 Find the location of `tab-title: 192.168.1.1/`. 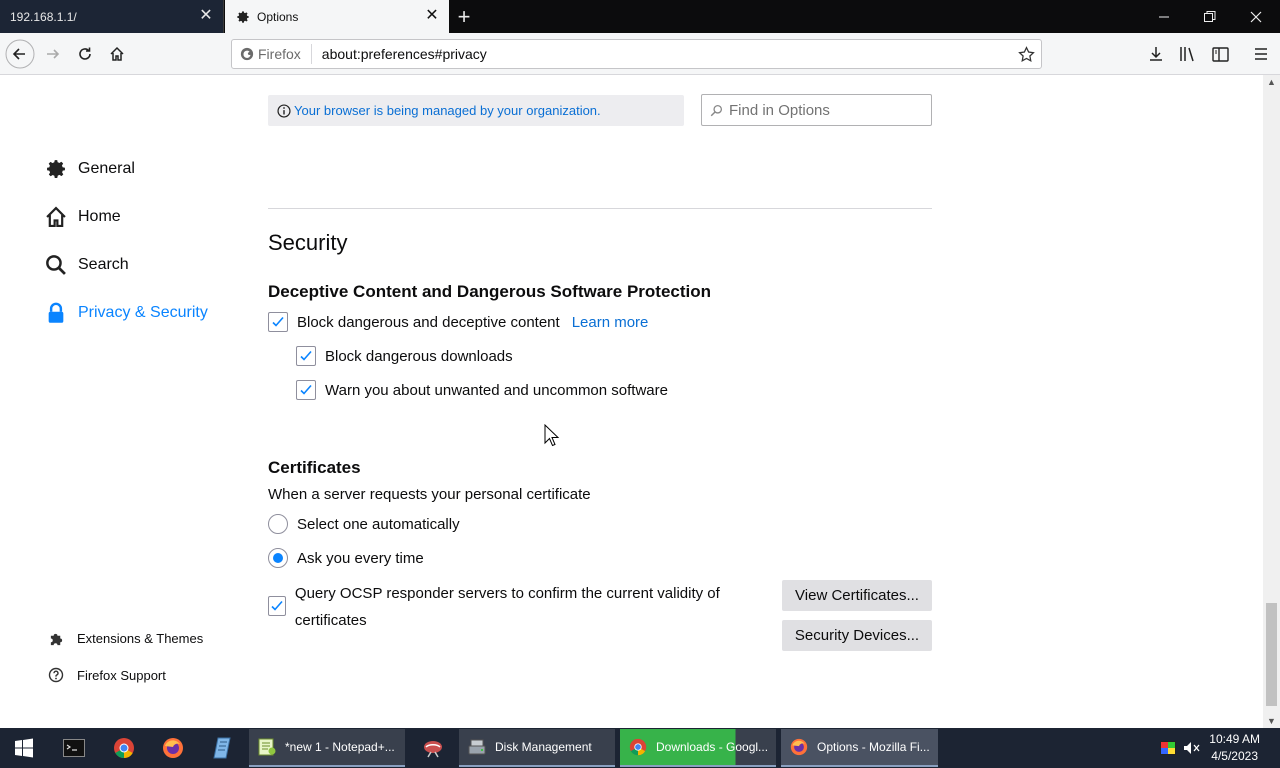

tab-title: 192.168.1.1/ is located at coordinates (43, 16).